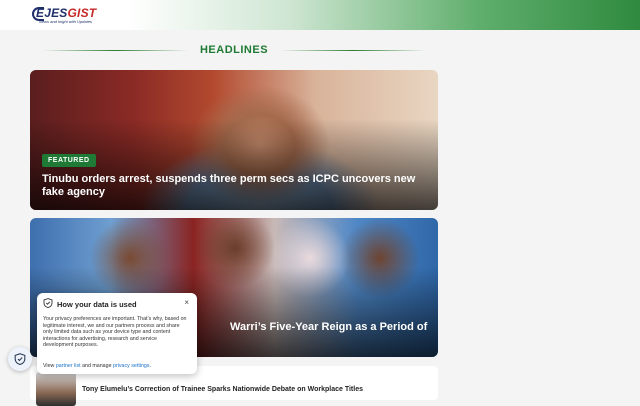 Image resolution: width=640 pixels, height=406 pixels. Describe the element at coordinates (186, 302) in the screenshot. I see `close-icon: ×` at that location.